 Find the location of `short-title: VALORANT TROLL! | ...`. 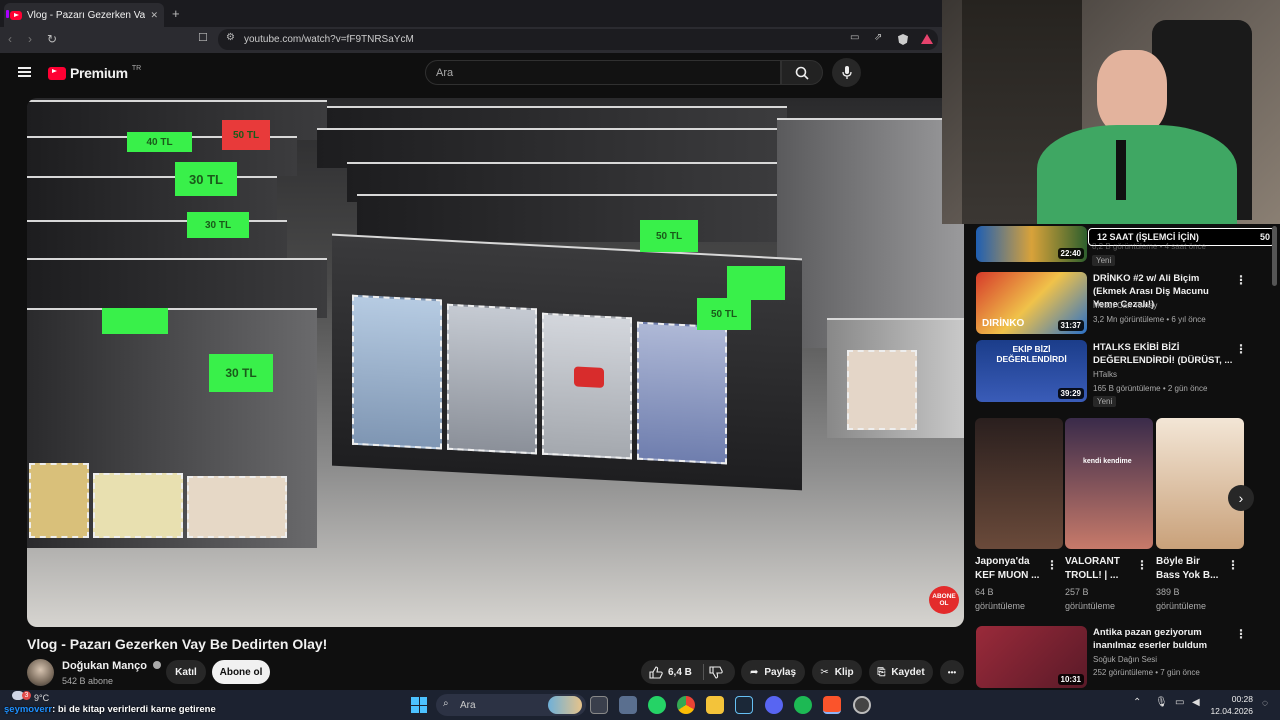

short-title: VALORANT TROLL! | ... is located at coordinates (1099, 569).